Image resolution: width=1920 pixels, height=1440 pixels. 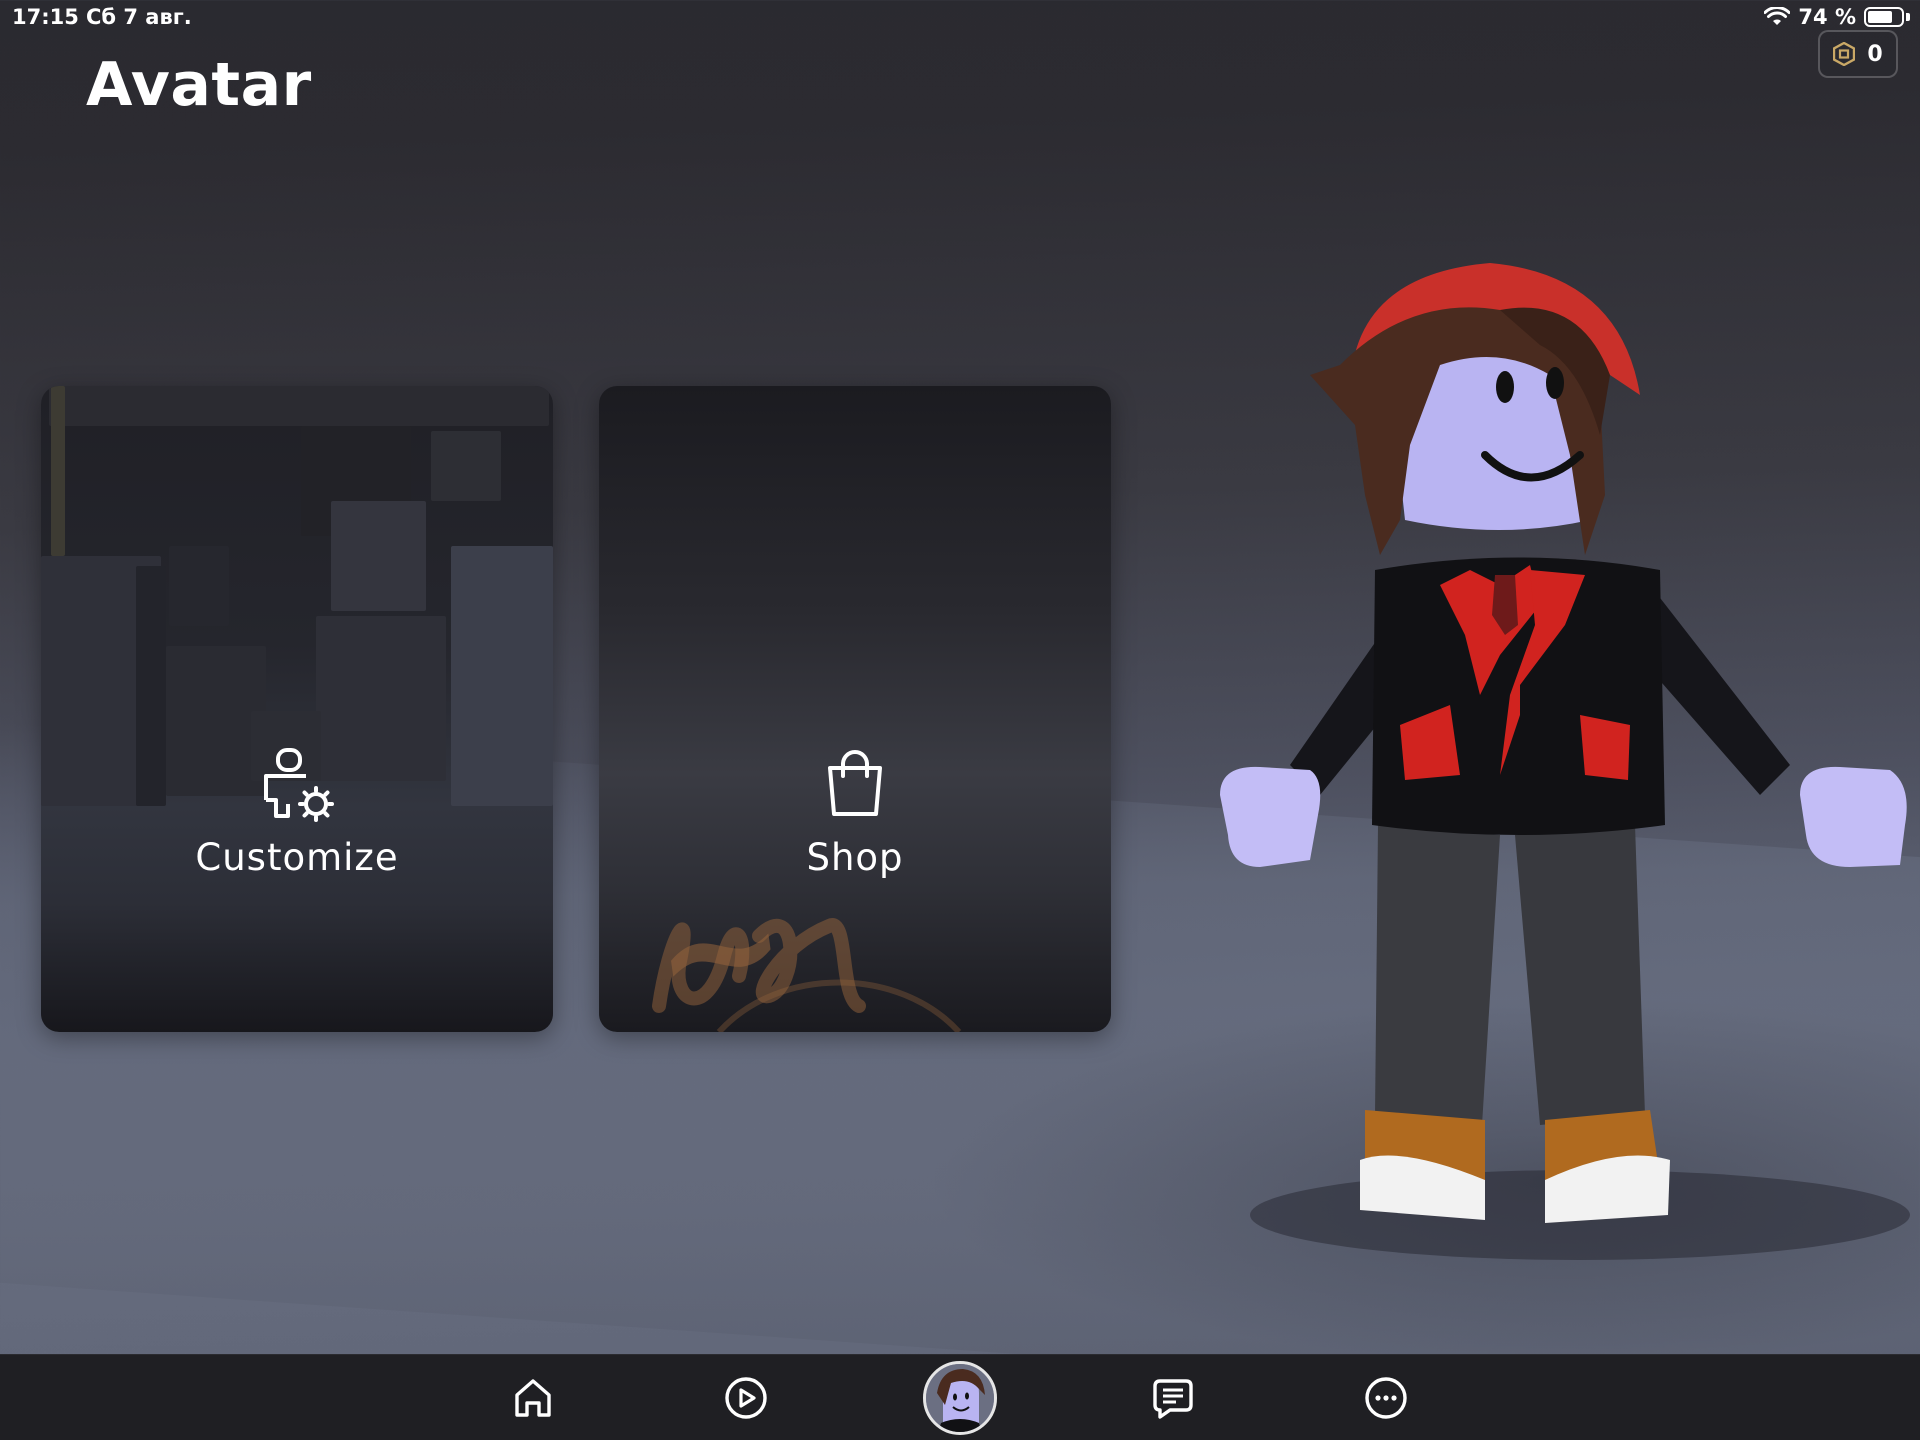 I want to click on shop-label: Shop, so click(x=855, y=857).